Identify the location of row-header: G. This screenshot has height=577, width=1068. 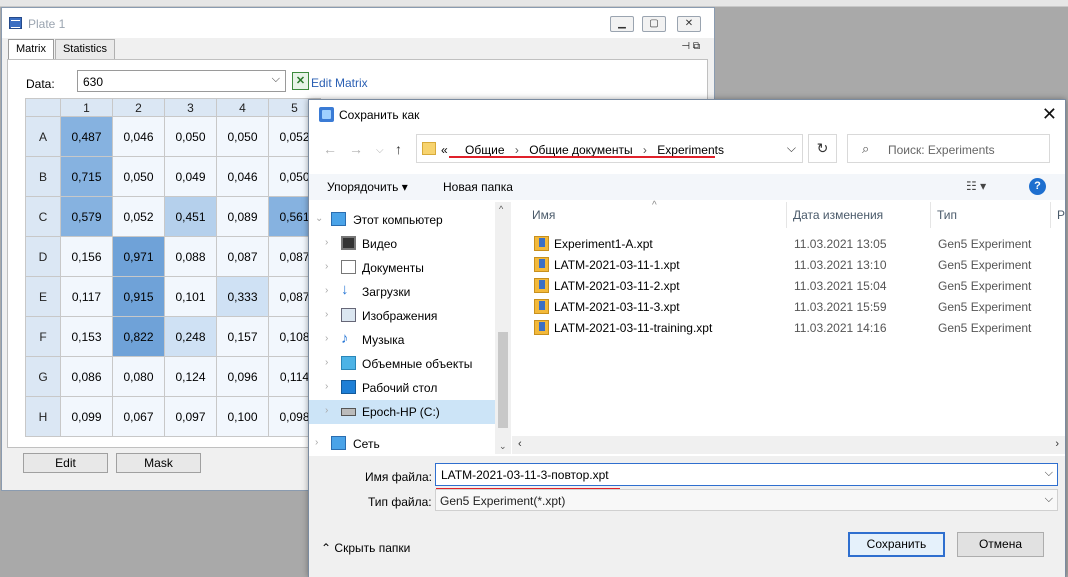
(43, 376).